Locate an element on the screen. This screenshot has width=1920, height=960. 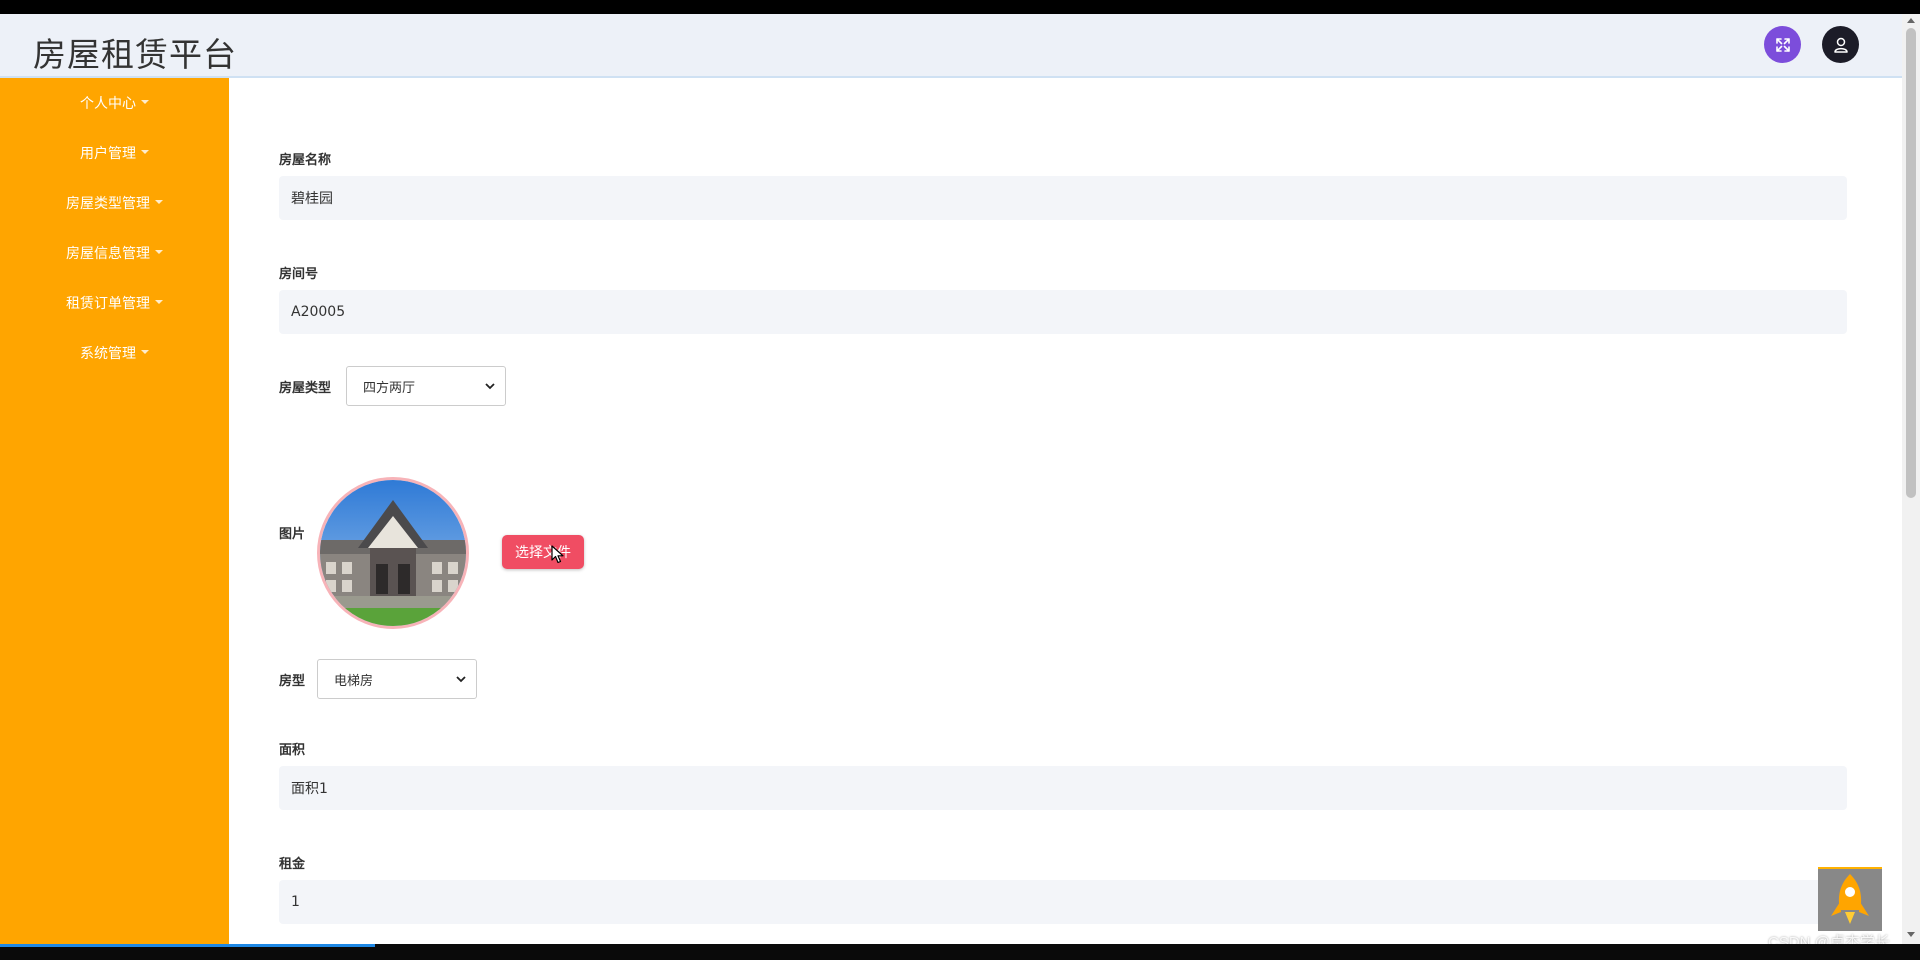
app-title: 房屋租赁平台 is located at coordinates (135, 54).